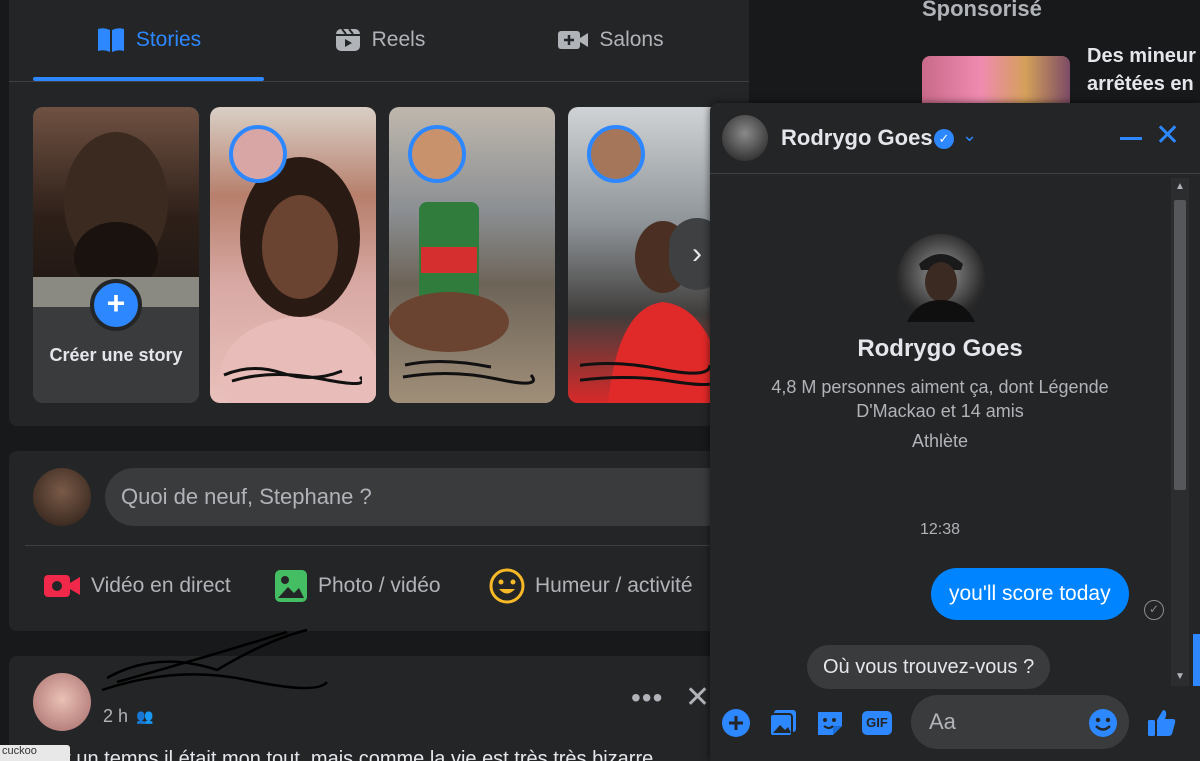  I want to click on feeling-activity-button: Humeur / activité, so click(591, 586).